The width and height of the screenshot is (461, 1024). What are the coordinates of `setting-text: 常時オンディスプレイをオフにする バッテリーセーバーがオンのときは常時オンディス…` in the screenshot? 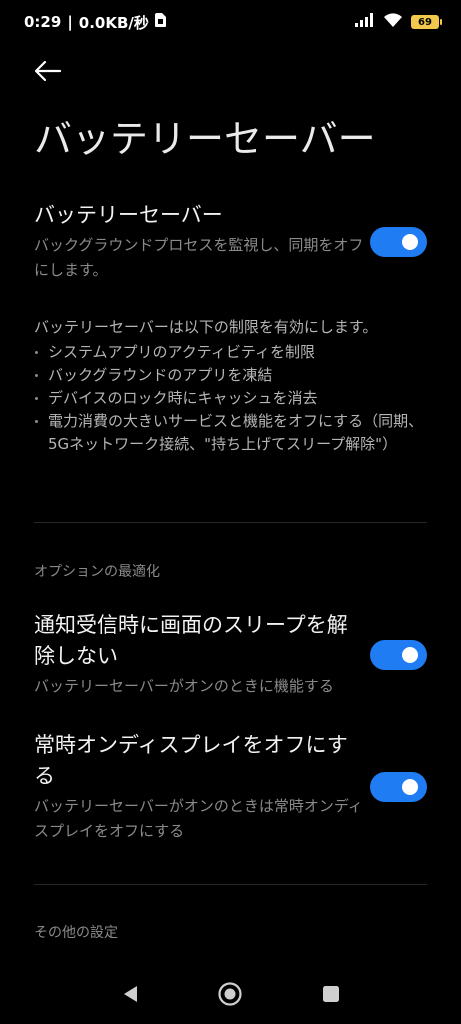 It's located at (200, 787).